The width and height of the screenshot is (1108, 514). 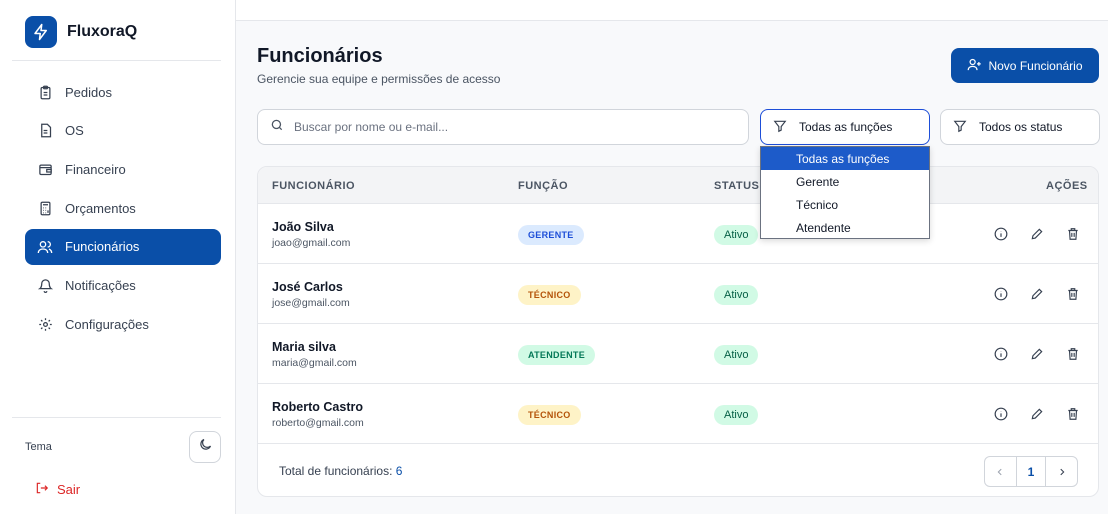 I want to click on function-filter-value: Todas as funções, so click(x=846, y=127).